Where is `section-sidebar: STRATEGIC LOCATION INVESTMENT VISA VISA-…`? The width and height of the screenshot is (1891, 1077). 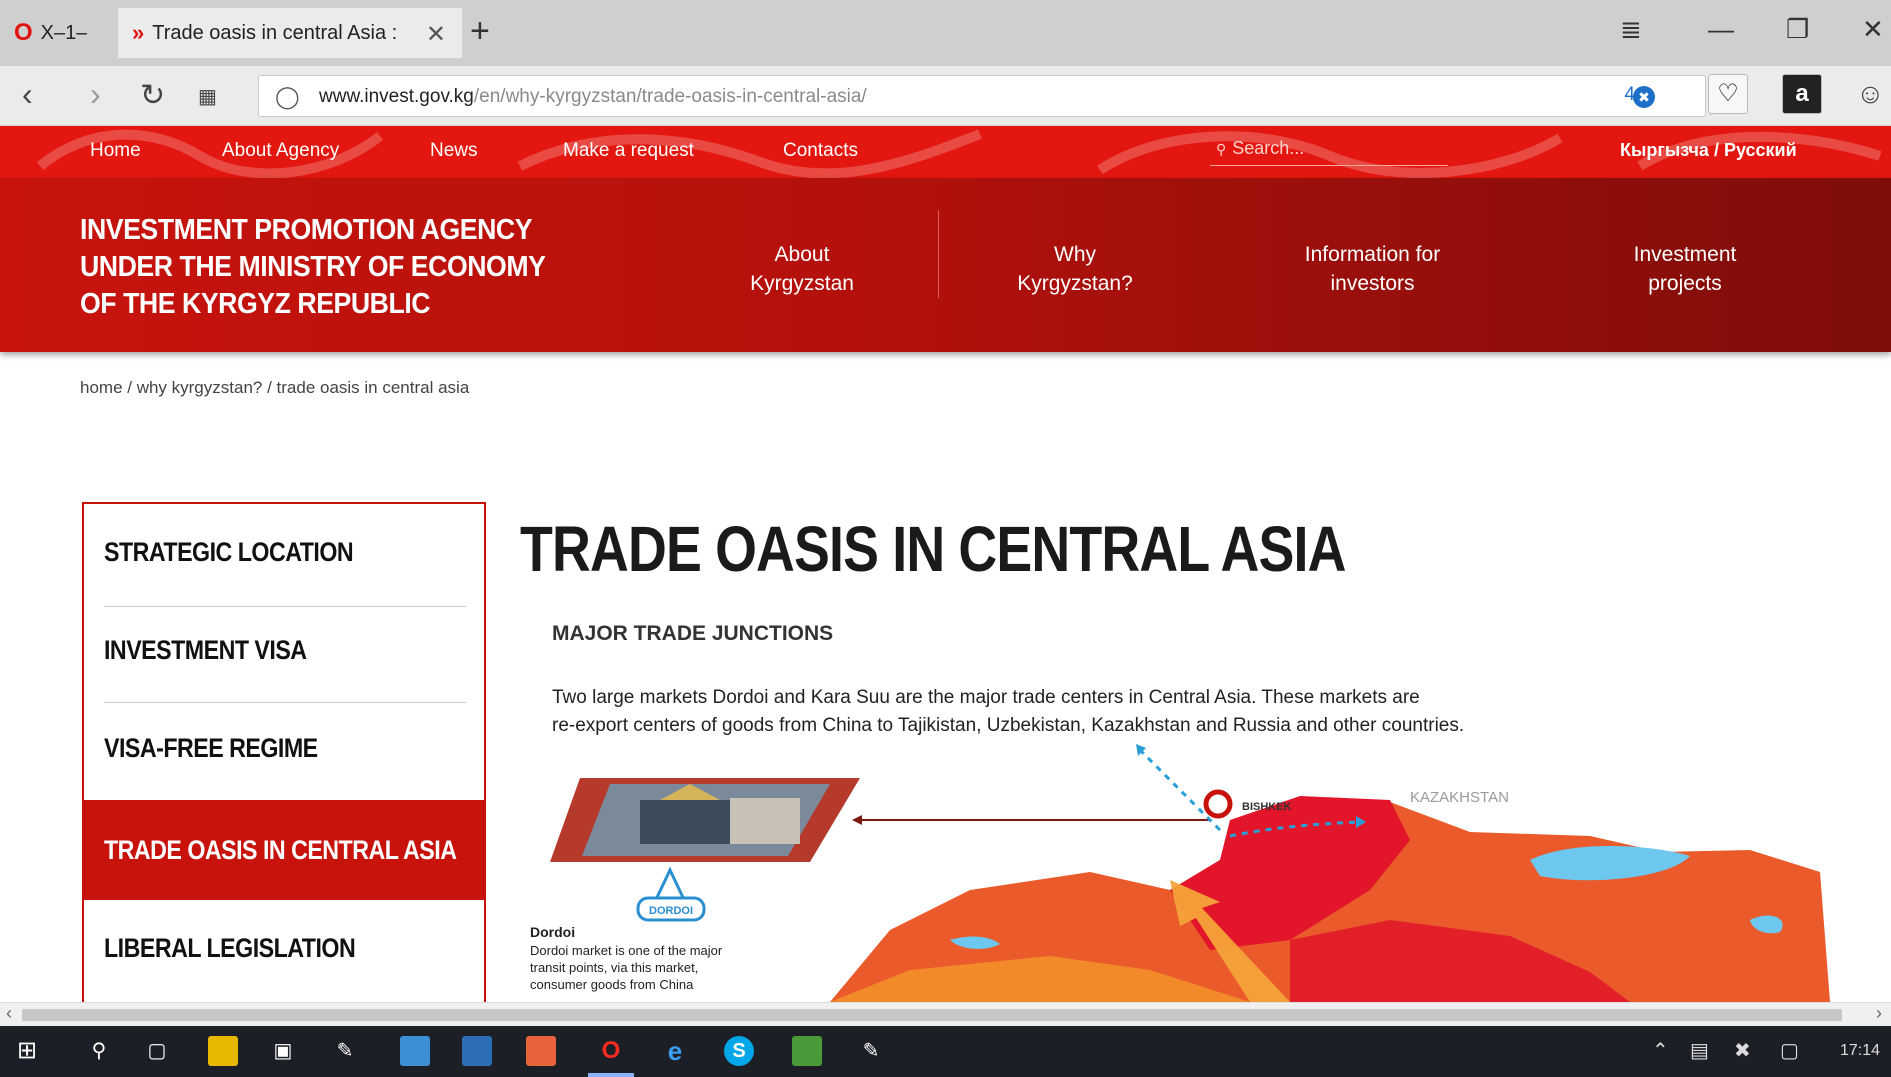
section-sidebar: STRATEGIC LOCATION INVESTMENT VISA VISA-… is located at coordinates (284, 752).